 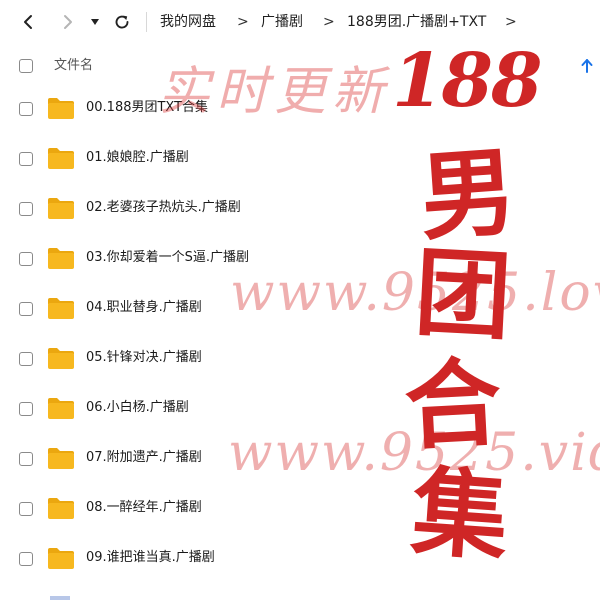 What do you see at coordinates (144, 357) in the screenshot?
I see `file-name: 05.针锋对决.广播剧` at bounding box center [144, 357].